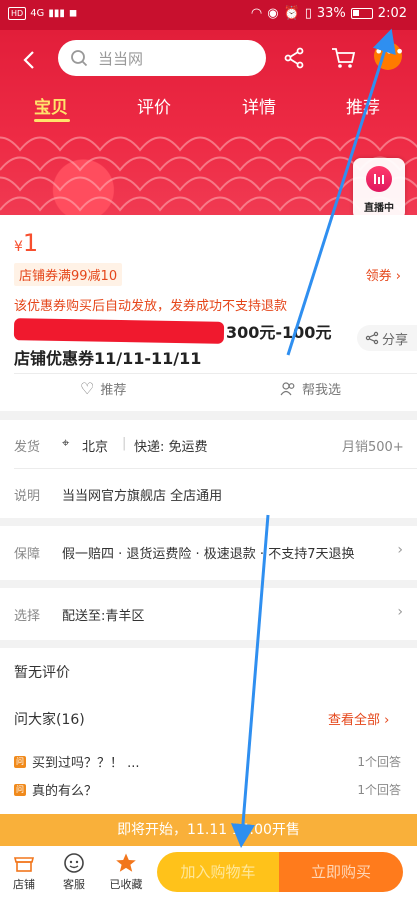 The width and height of the screenshot is (417, 898). I want to click on live-stream-button: 直播中, so click(379, 186).